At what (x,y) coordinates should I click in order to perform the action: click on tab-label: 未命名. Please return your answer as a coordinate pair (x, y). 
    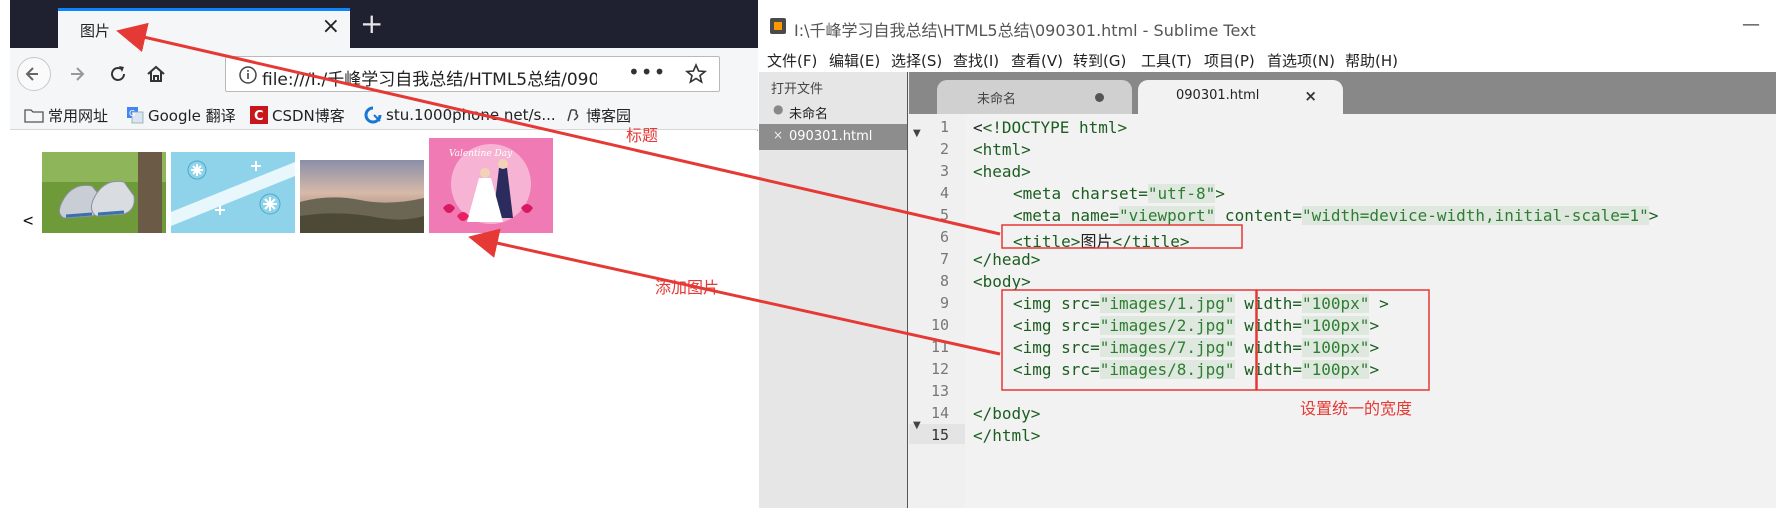
    Looking at the image, I should click on (997, 99).